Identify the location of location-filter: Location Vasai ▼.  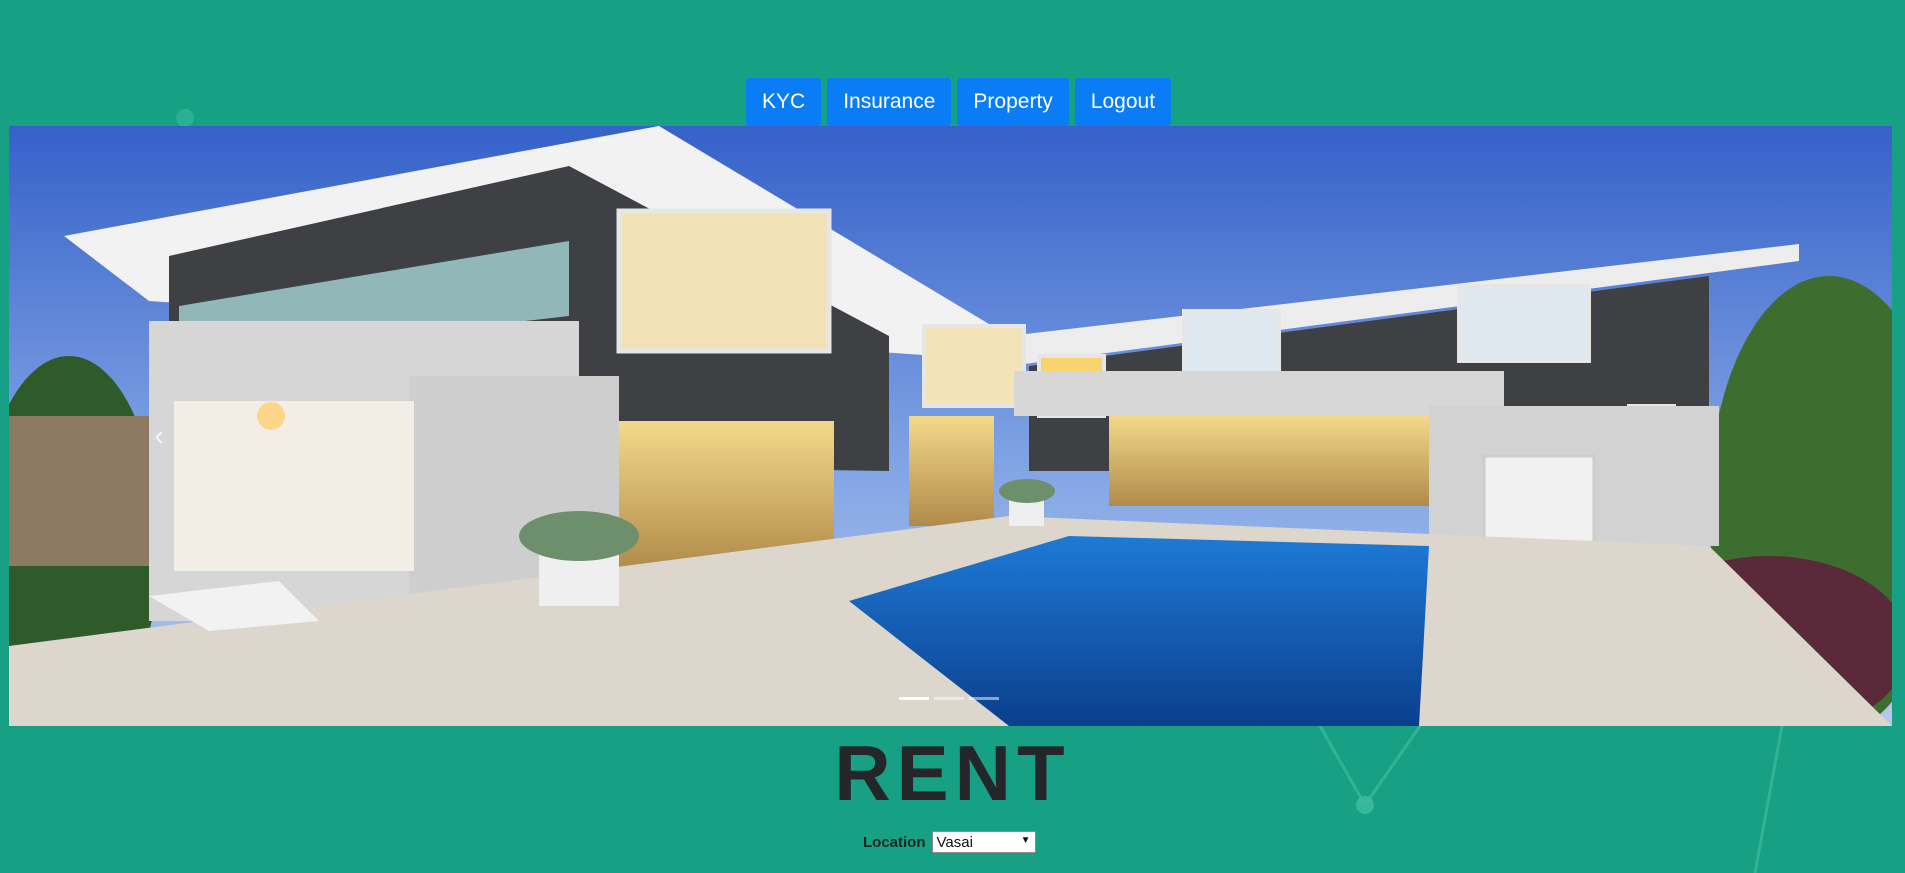
(949, 842).